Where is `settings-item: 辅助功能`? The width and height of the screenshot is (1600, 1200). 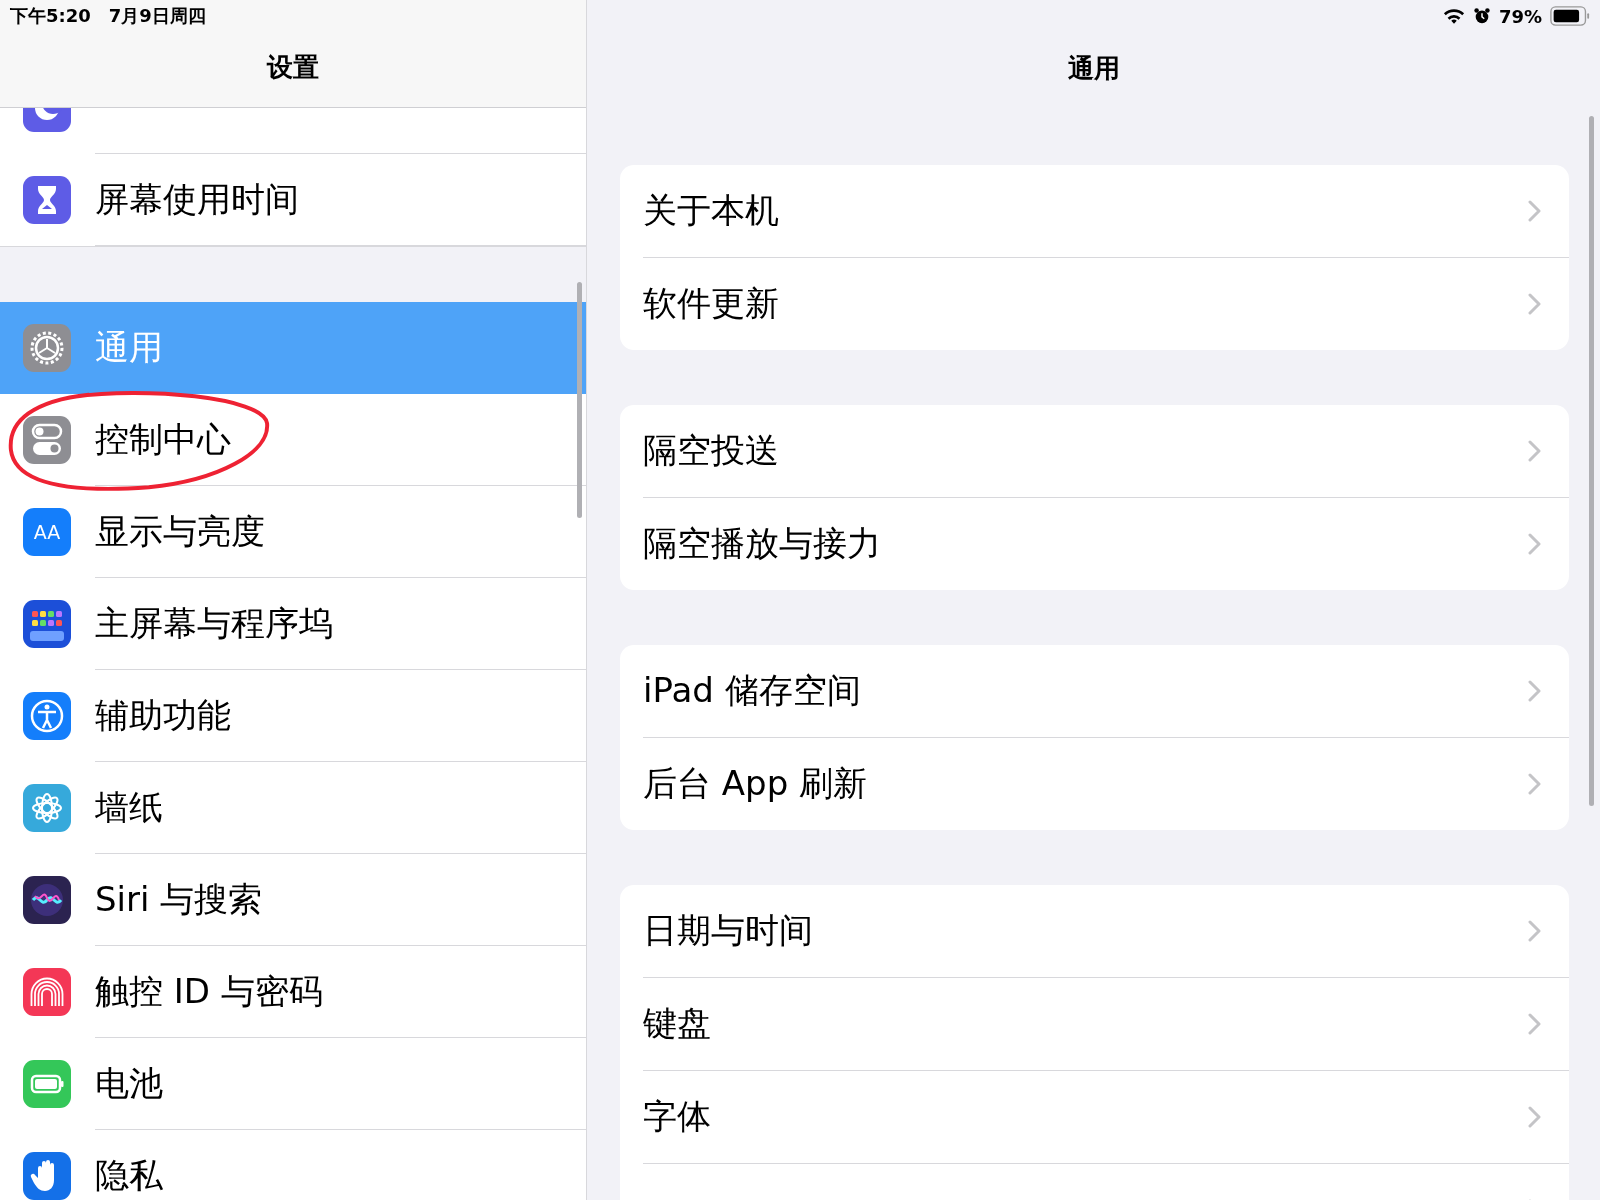
settings-item: 辅助功能 is located at coordinates (293, 716).